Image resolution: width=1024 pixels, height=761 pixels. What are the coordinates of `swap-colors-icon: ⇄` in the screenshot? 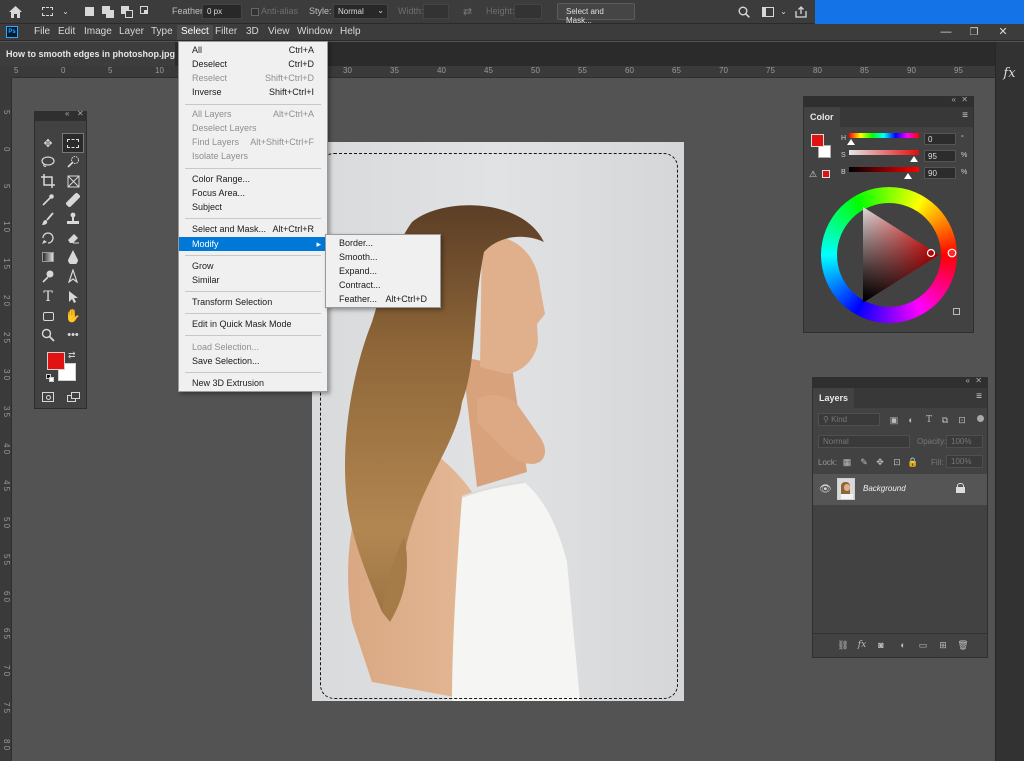 It's located at (72, 355).